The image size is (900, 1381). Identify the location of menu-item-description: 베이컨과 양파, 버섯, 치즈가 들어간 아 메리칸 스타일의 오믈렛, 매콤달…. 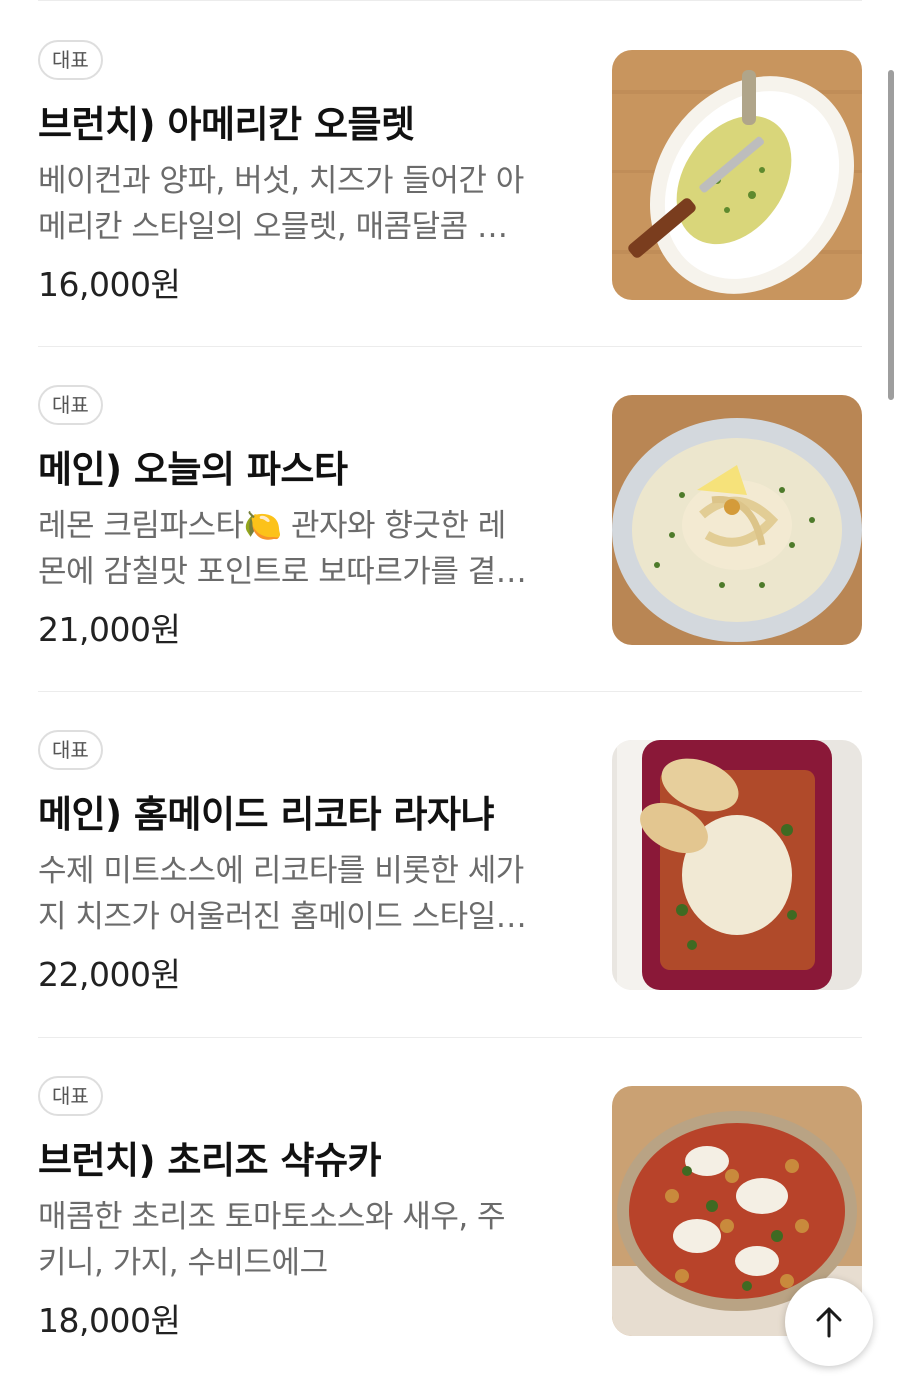
(310, 204).